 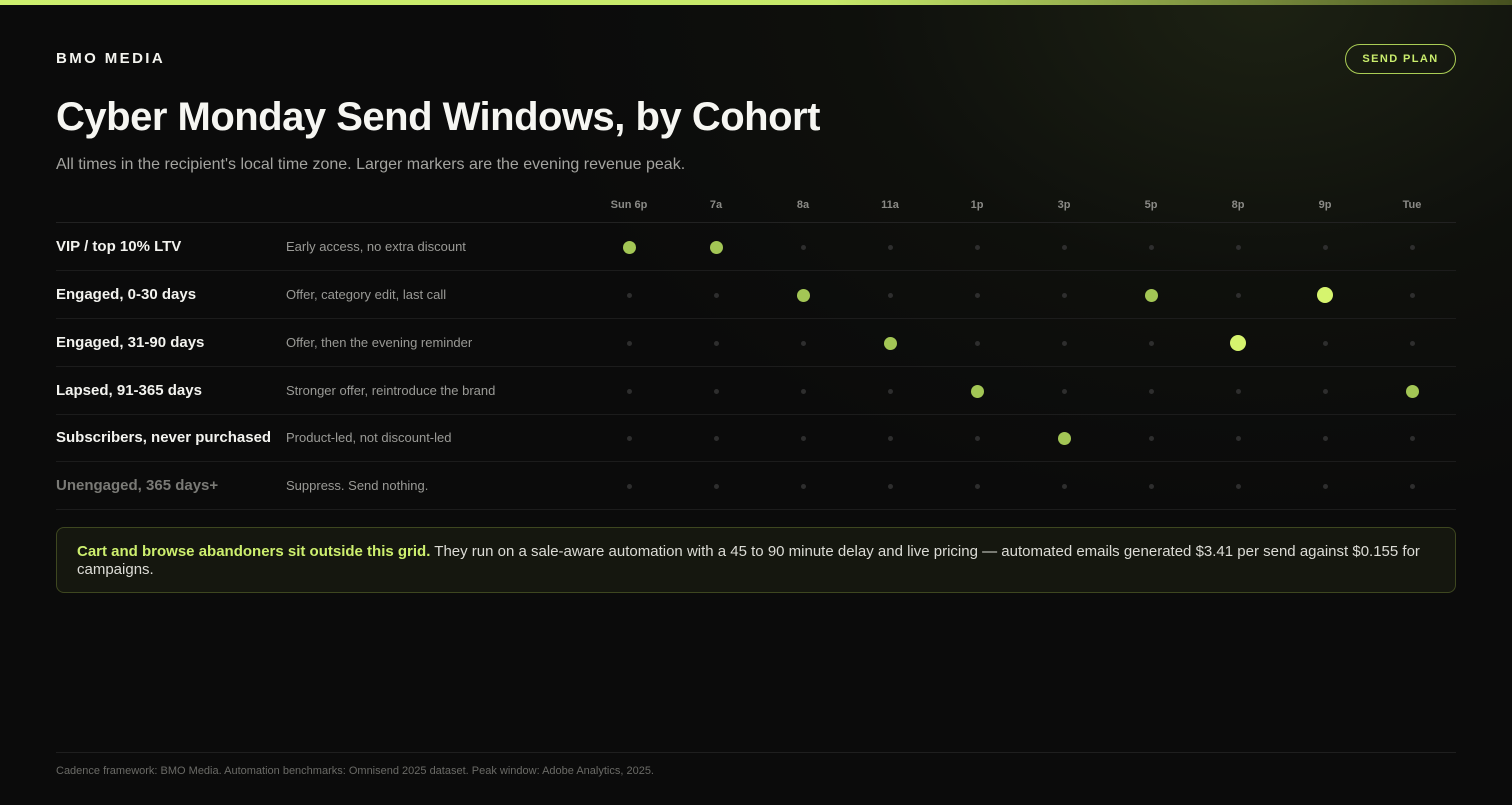 I want to click on column-header: 8a, so click(x=803, y=205).